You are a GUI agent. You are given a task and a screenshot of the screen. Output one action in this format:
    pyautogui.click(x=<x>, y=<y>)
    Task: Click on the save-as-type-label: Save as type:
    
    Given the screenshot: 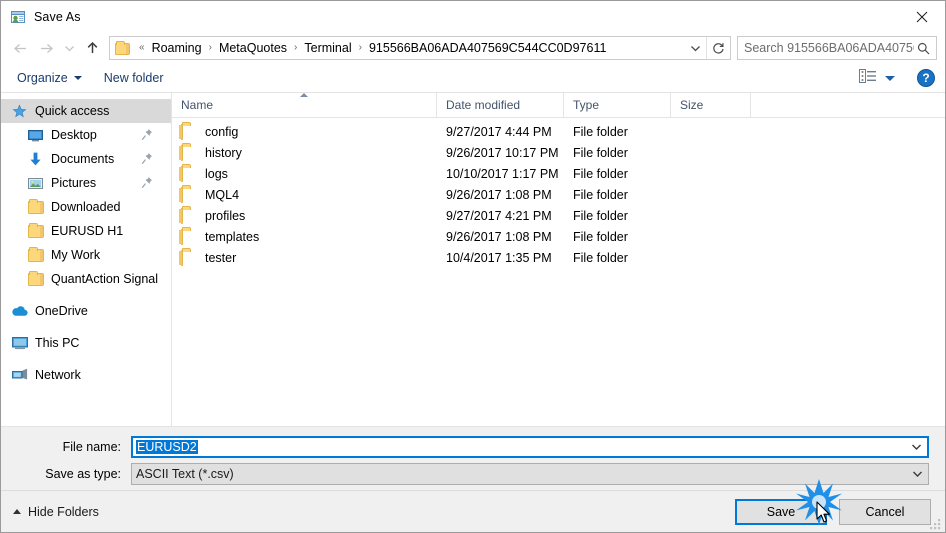 What is the action you would take?
    pyautogui.click(x=83, y=474)
    